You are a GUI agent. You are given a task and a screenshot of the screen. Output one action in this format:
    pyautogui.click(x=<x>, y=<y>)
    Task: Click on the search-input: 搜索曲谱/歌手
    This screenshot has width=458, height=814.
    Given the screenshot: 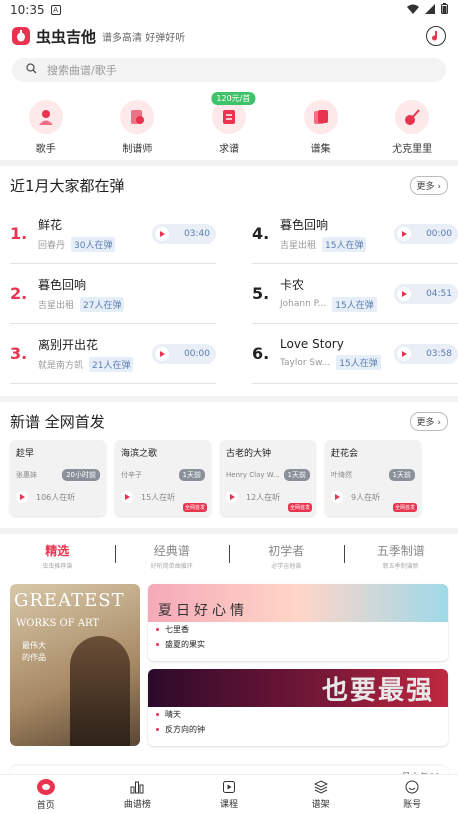 What is the action you would take?
    pyautogui.click(x=229, y=70)
    